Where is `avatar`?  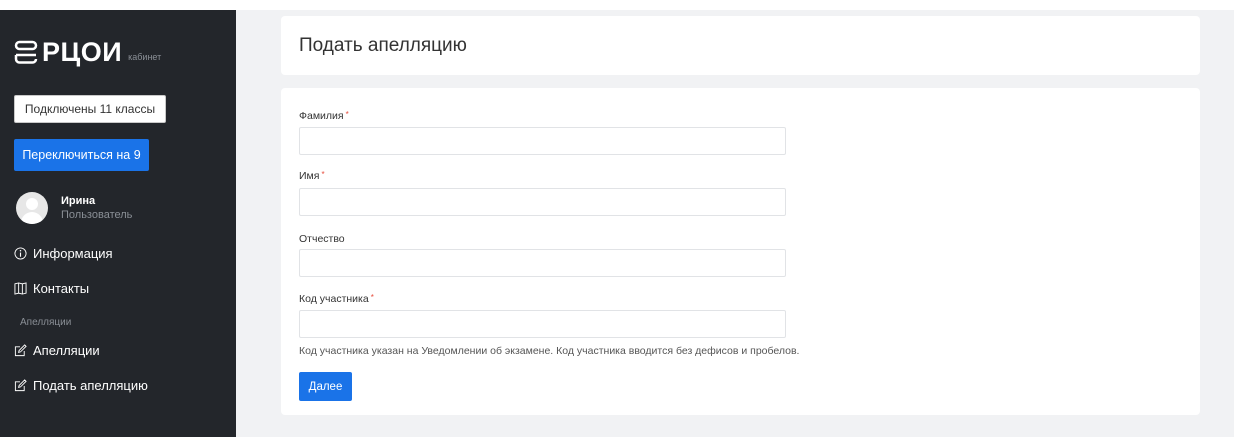
avatar is located at coordinates (32, 208).